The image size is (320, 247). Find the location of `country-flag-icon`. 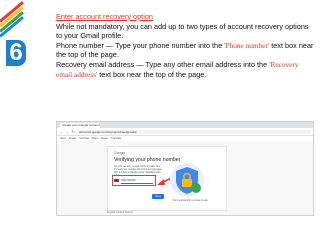

country-flag-icon is located at coordinates (116, 180).